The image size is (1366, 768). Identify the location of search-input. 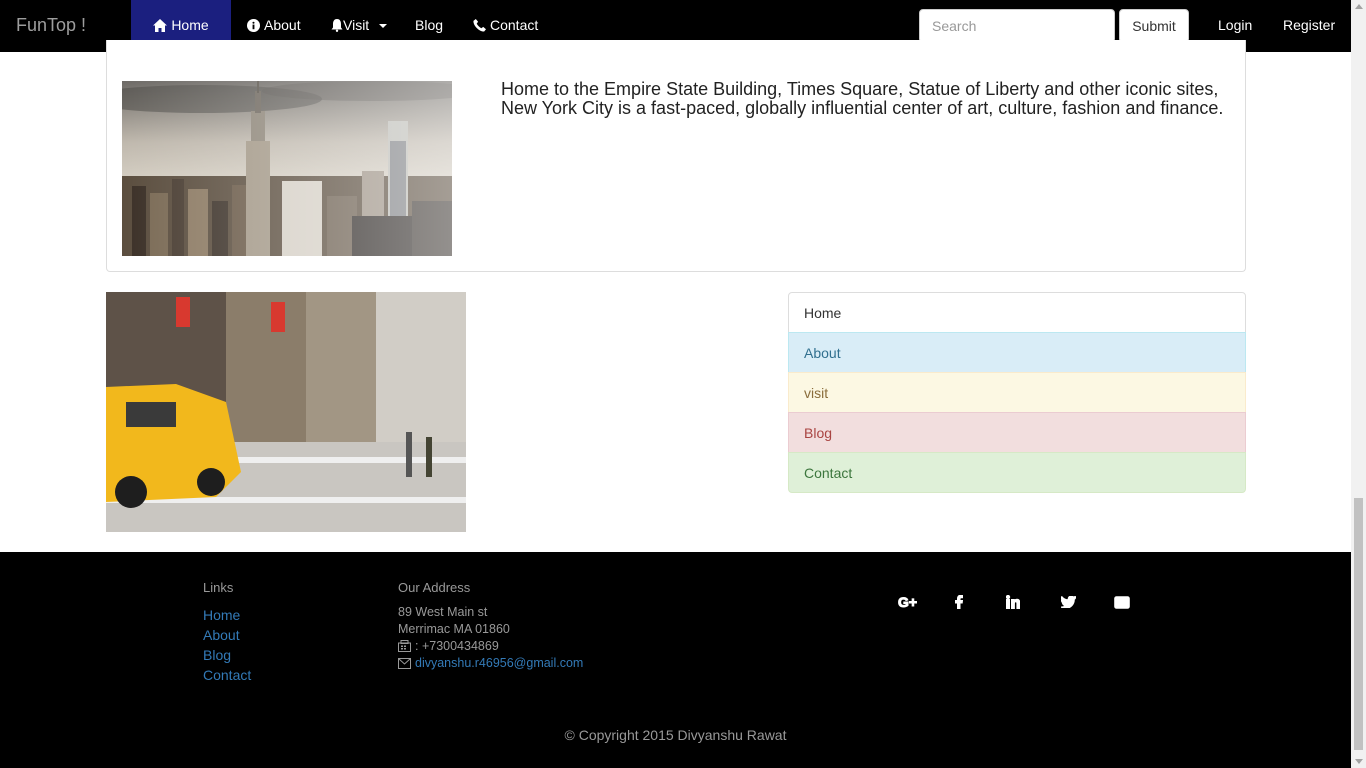
(1017, 26).